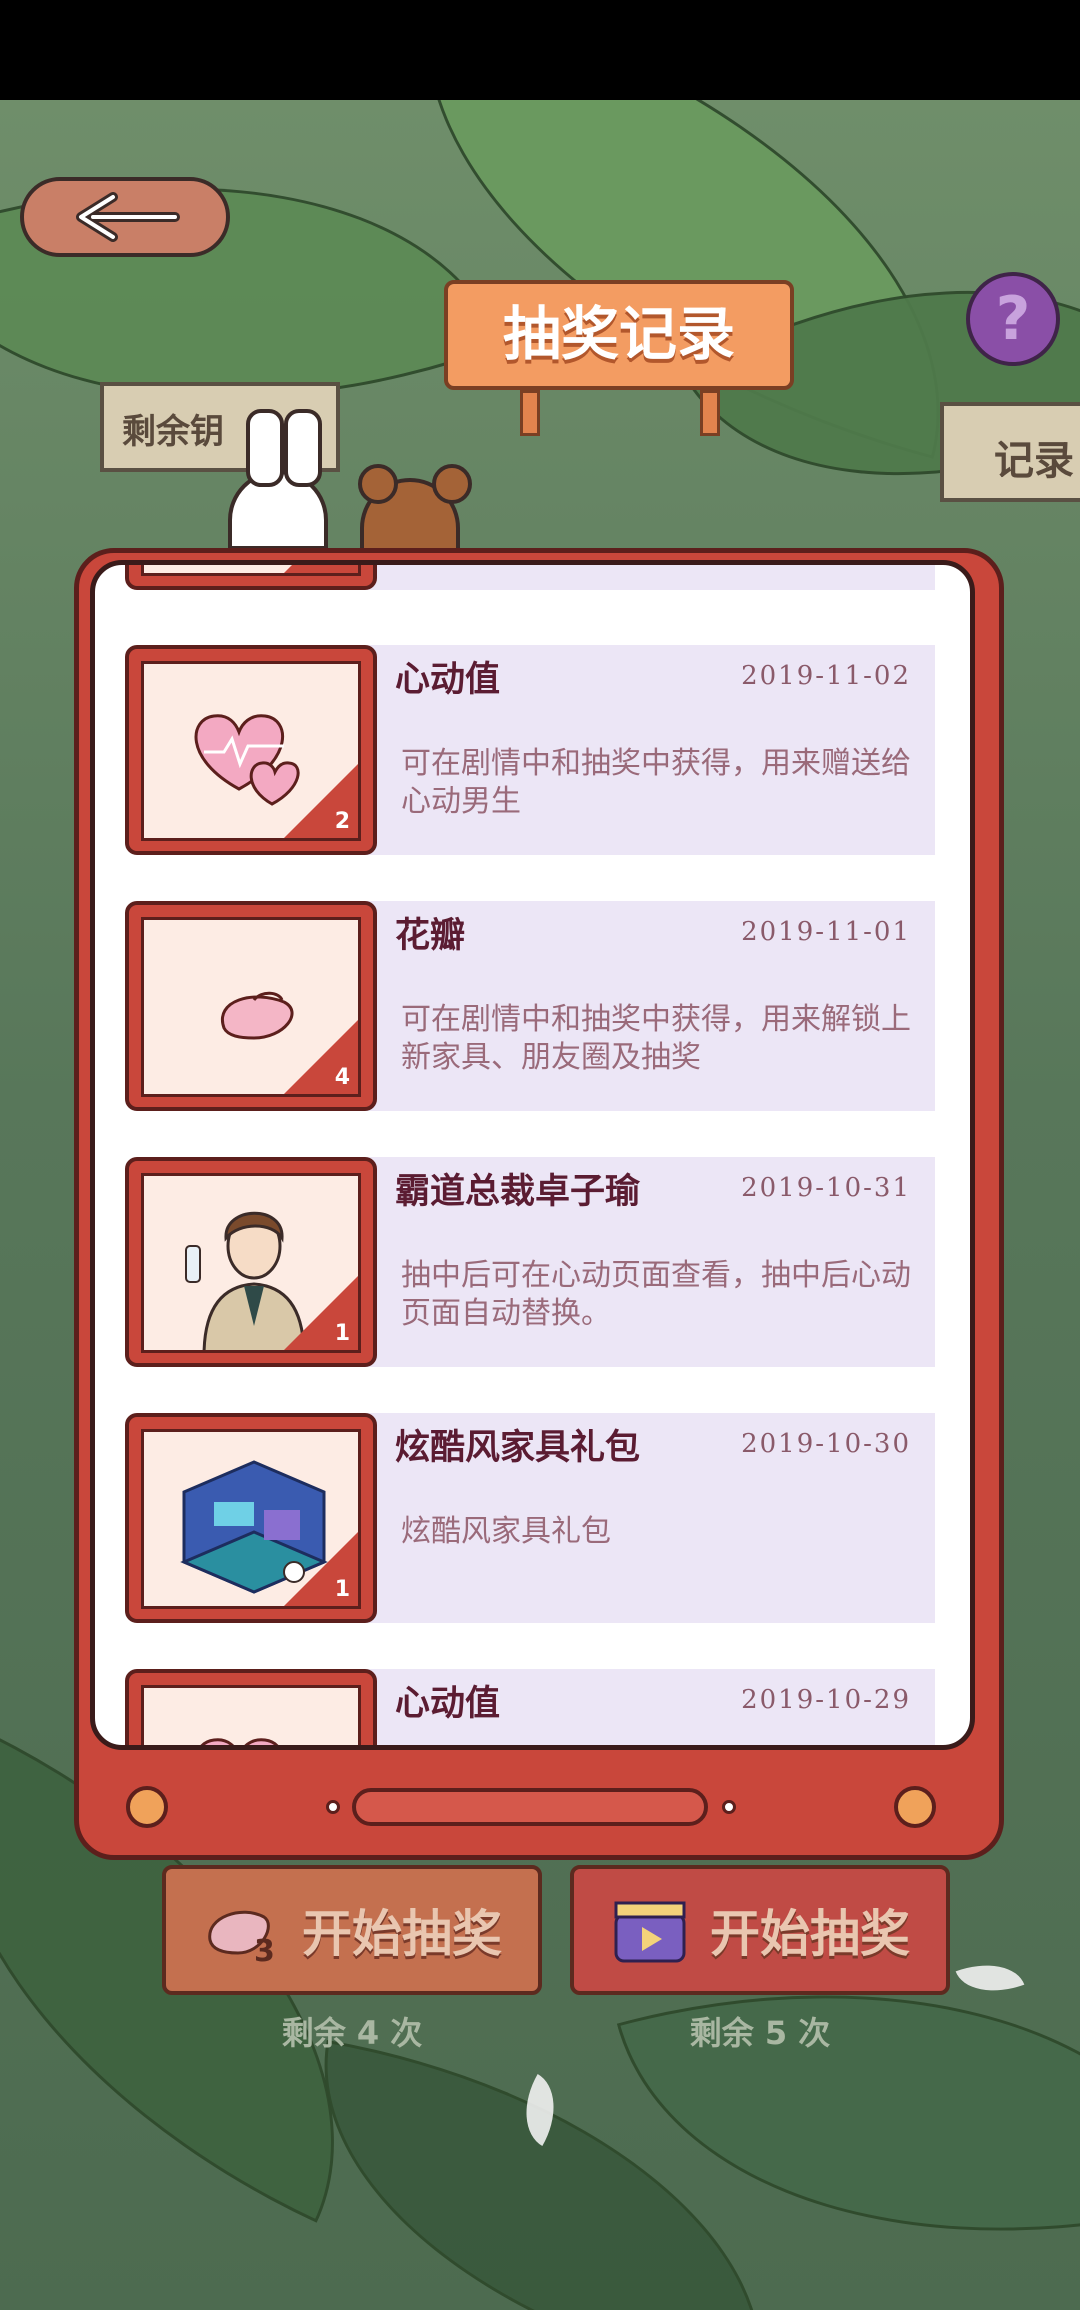 The height and width of the screenshot is (2310, 1080). I want to click on arrow-left-icon, so click(128, 217).